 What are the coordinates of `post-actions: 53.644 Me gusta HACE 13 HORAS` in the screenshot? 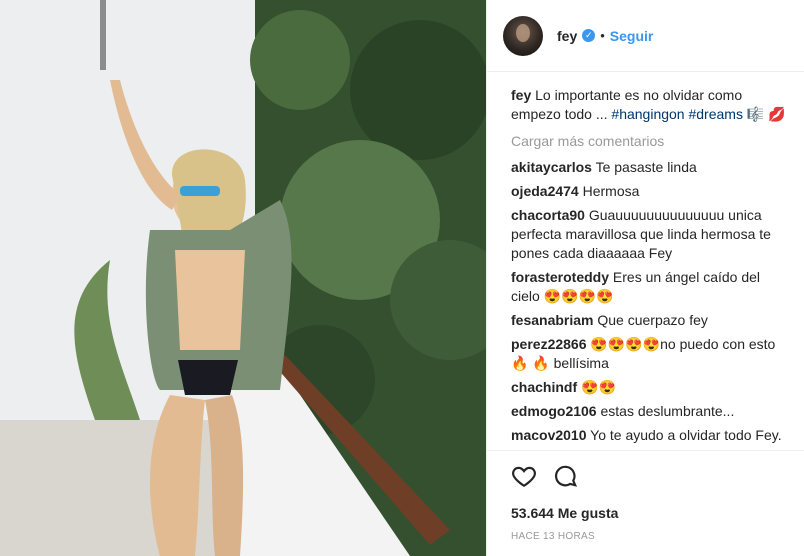 It's located at (645, 496).